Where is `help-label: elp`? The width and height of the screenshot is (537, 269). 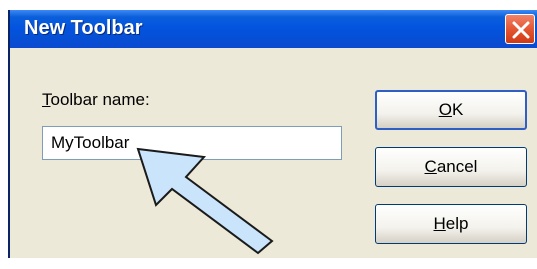 help-label: elp is located at coordinates (457, 223).